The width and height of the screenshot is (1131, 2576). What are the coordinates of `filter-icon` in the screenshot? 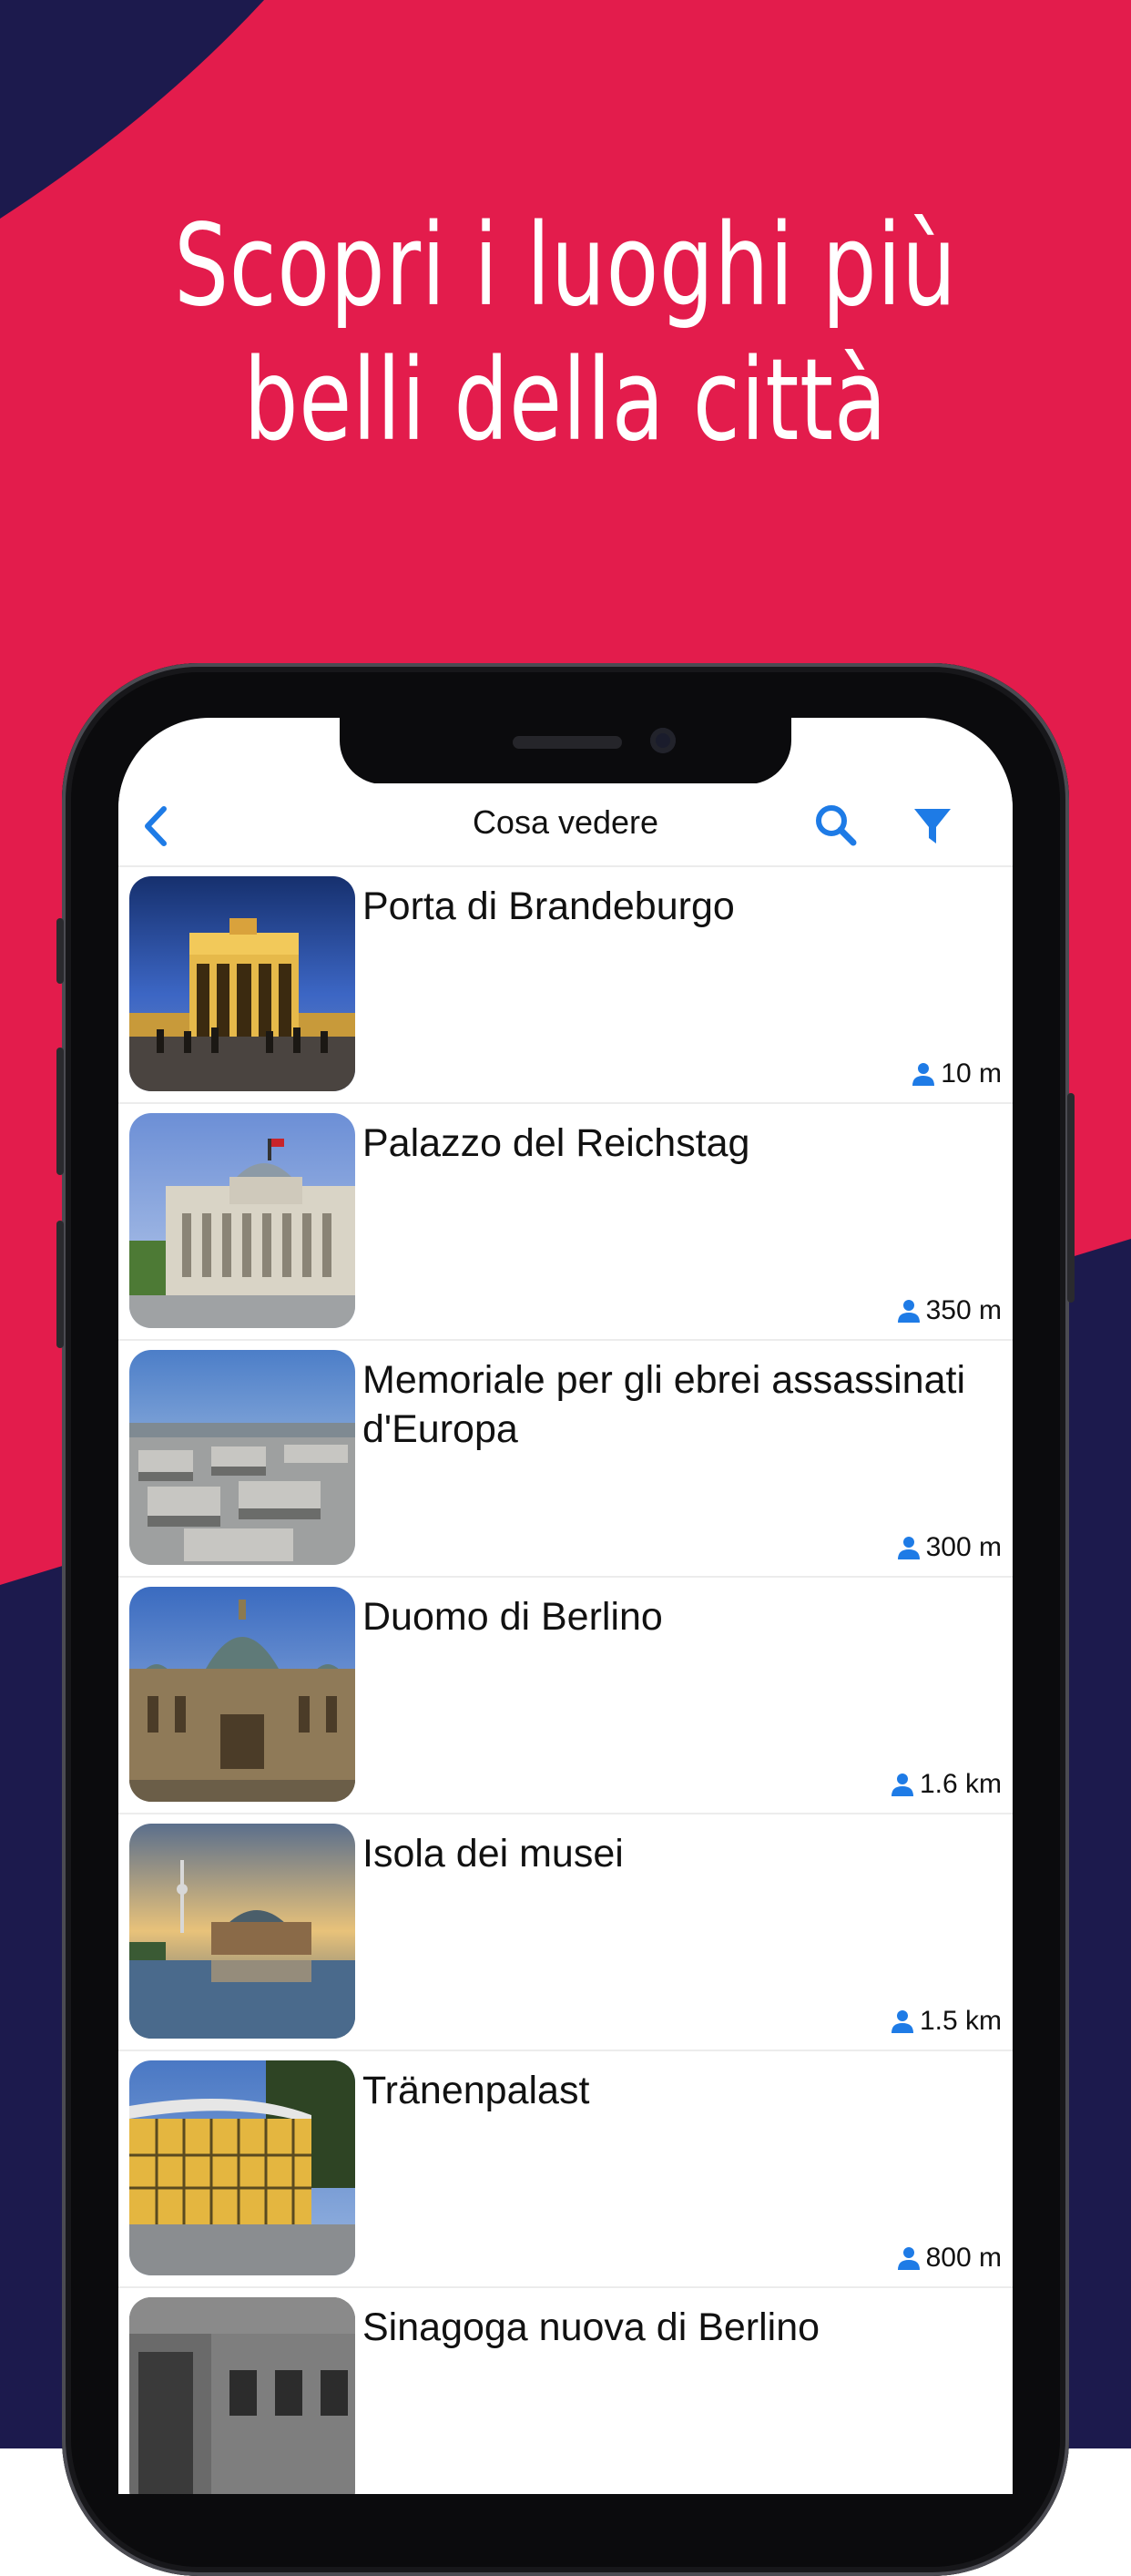 It's located at (932, 826).